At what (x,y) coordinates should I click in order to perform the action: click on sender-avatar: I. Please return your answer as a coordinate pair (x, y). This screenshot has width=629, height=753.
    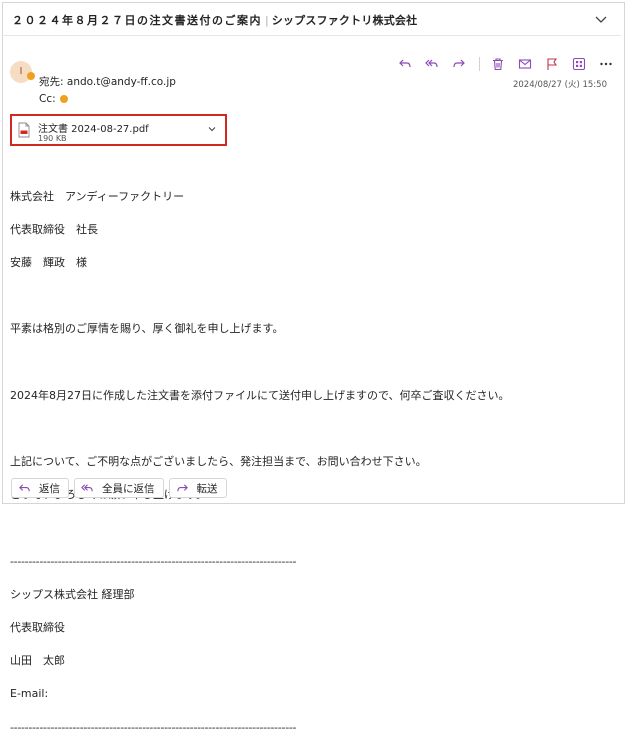
    Looking at the image, I should click on (22, 72).